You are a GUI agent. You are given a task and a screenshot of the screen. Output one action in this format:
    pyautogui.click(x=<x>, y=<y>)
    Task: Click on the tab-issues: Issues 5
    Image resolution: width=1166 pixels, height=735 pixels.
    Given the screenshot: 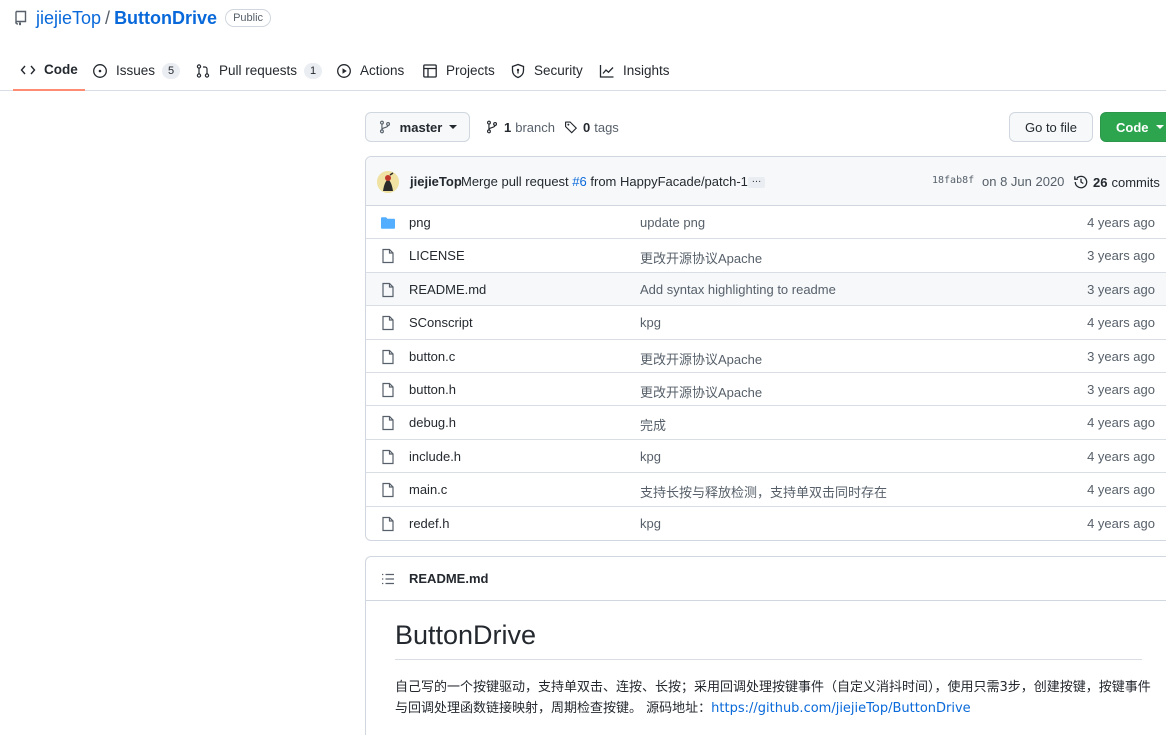 What is the action you would take?
    pyautogui.click(x=136, y=70)
    